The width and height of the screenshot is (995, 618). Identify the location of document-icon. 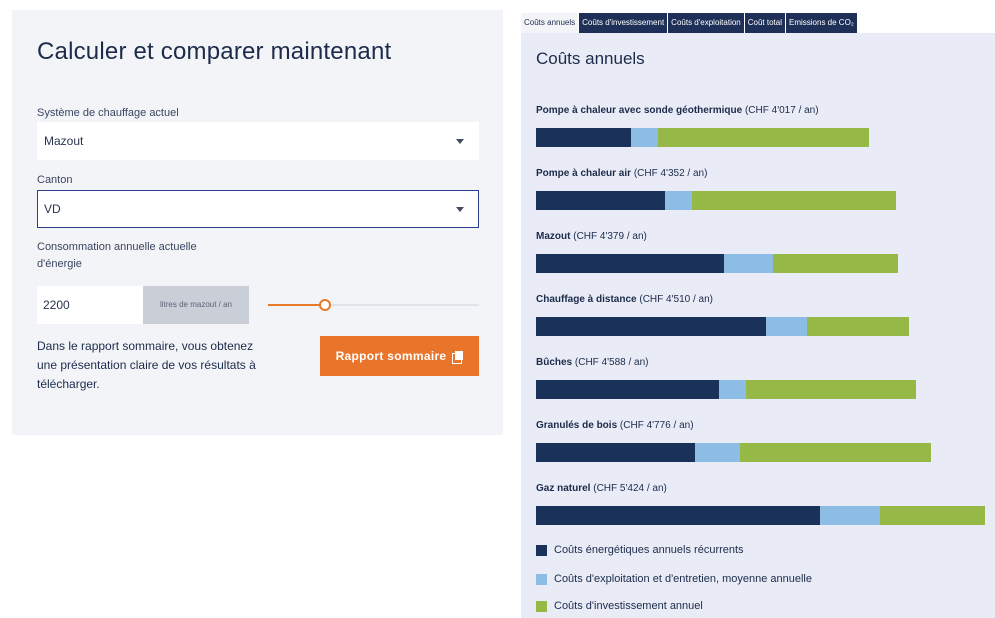
(458, 357).